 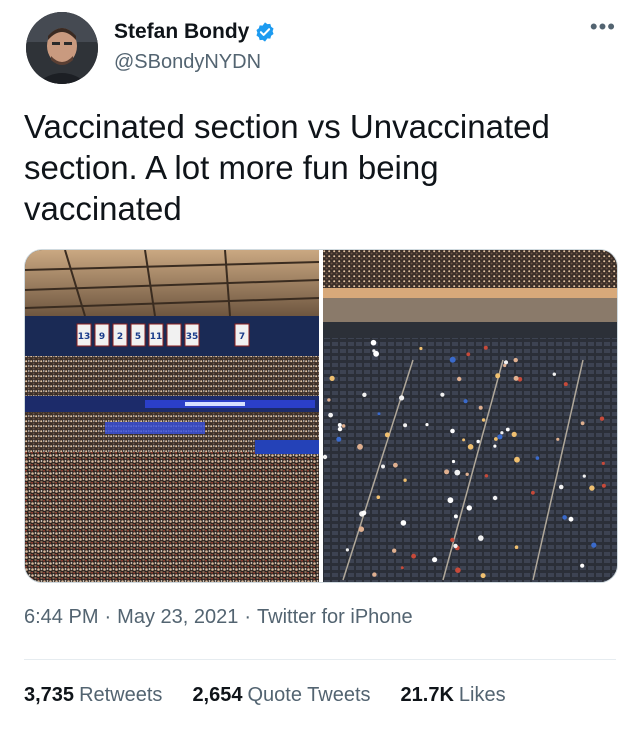 I want to click on retweets-count: 3,735, so click(x=49, y=695).